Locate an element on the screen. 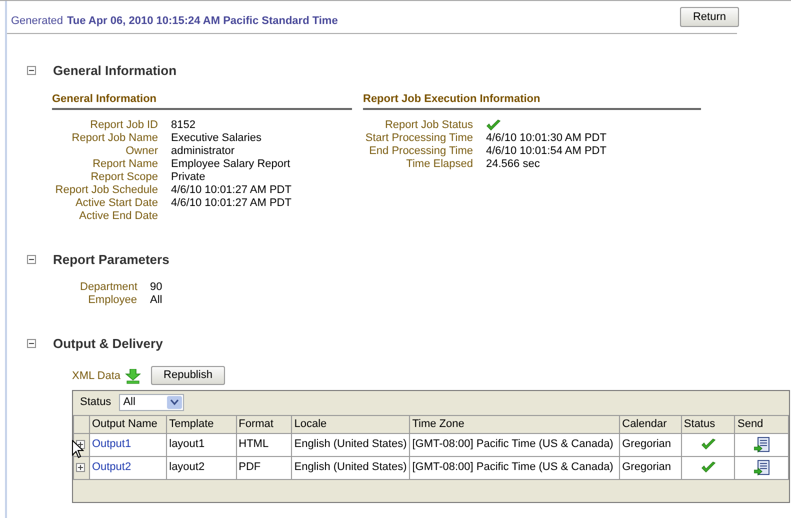  field-value: 4/6/10 10:01:54 AM PDT is located at coordinates (546, 151).